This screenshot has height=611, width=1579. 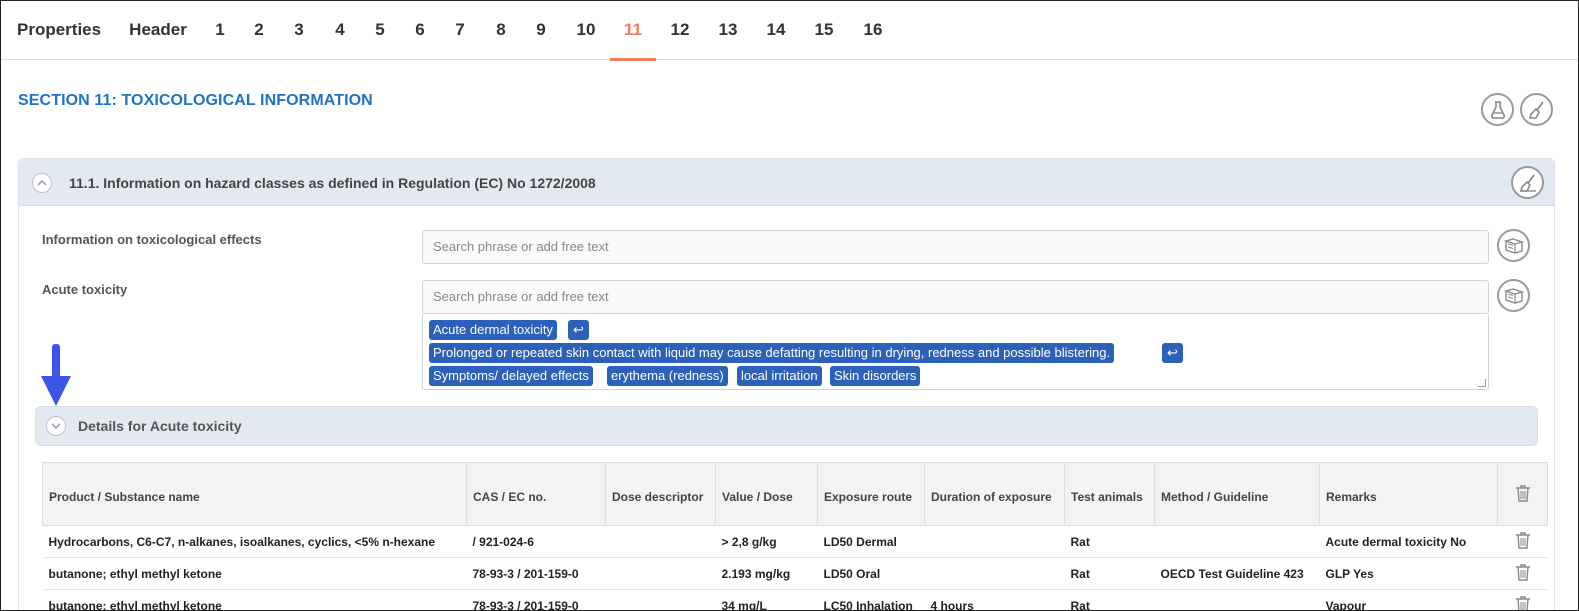 I want to click on clear-section-button, so click(x=1536, y=109).